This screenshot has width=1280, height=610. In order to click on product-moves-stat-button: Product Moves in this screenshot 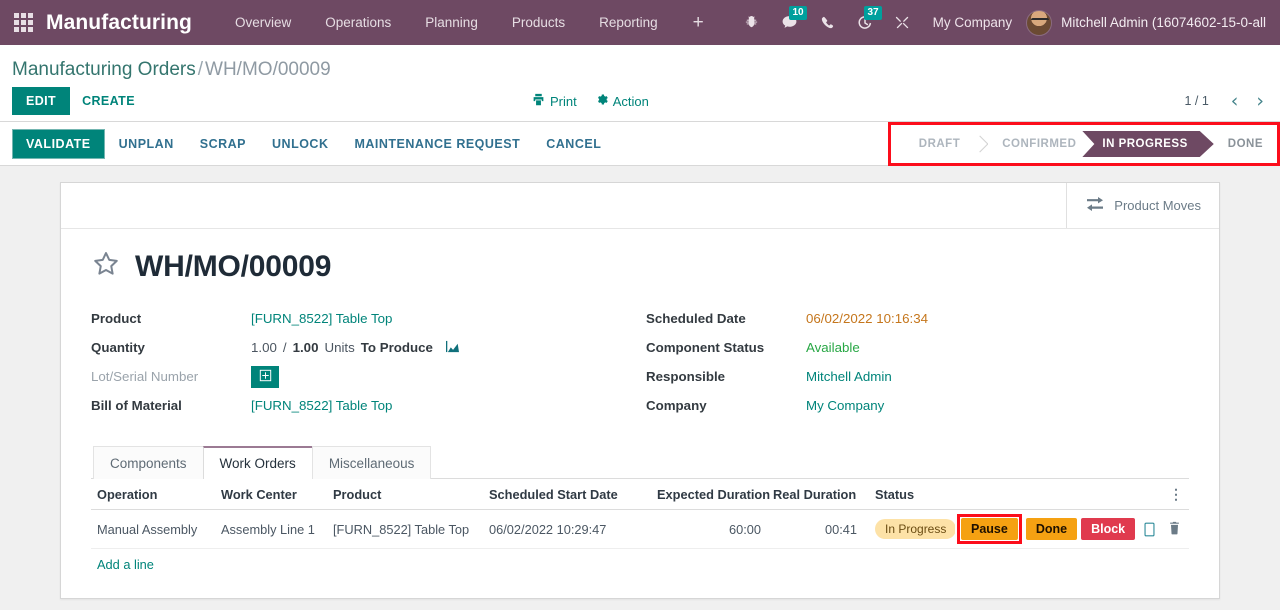, I will do `click(1142, 205)`.